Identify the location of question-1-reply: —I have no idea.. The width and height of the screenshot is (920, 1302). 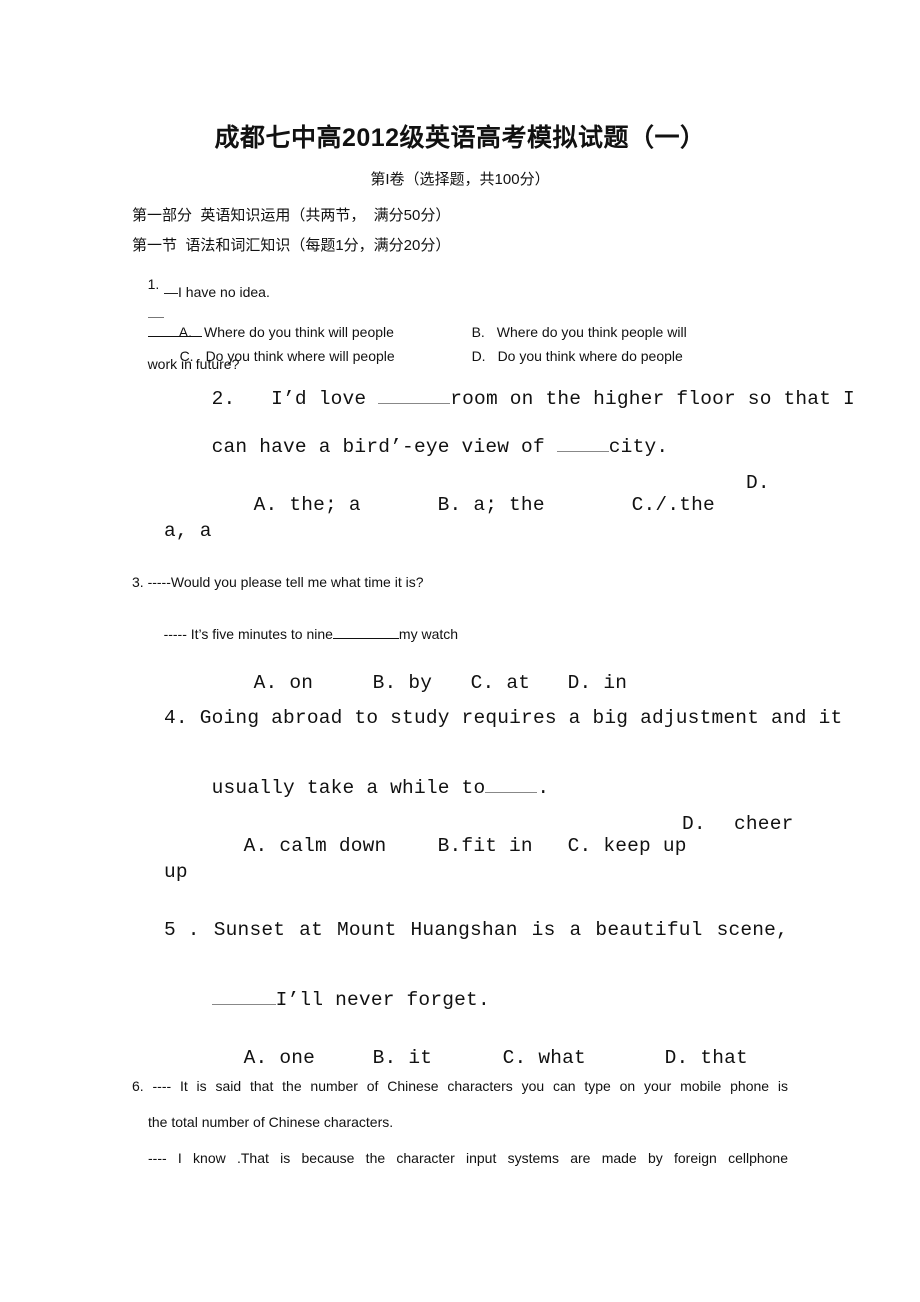
(217, 292).